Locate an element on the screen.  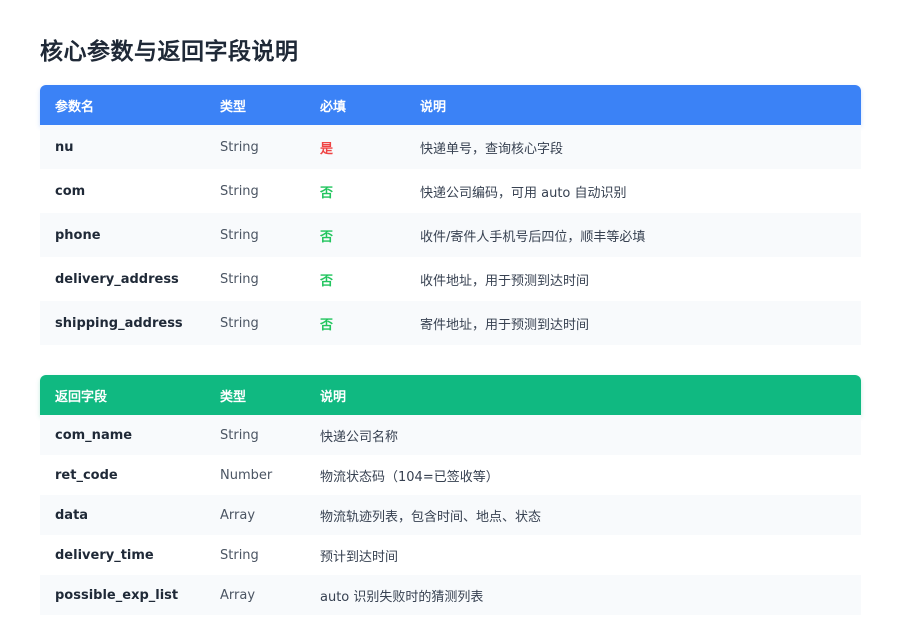
header-return-field: 返回字段 is located at coordinates (81, 397).